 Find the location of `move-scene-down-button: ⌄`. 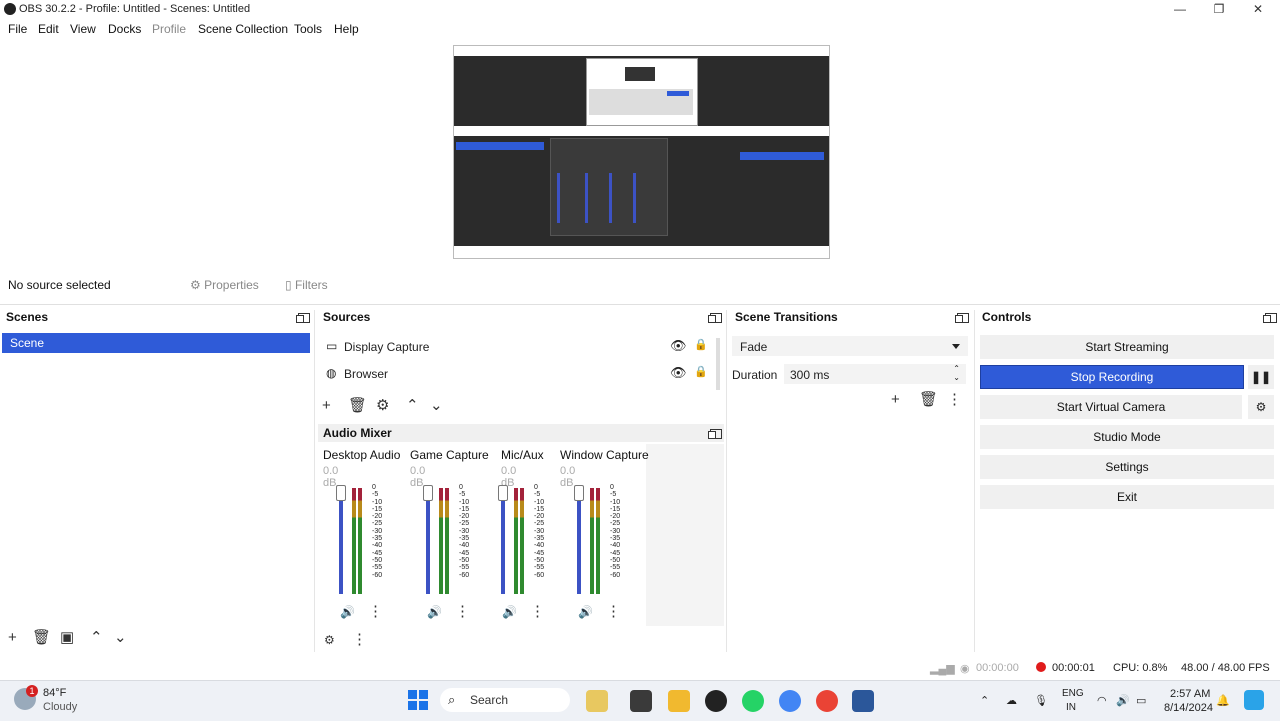

move-scene-down-button: ⌄ is located at coordinates (120, 638).